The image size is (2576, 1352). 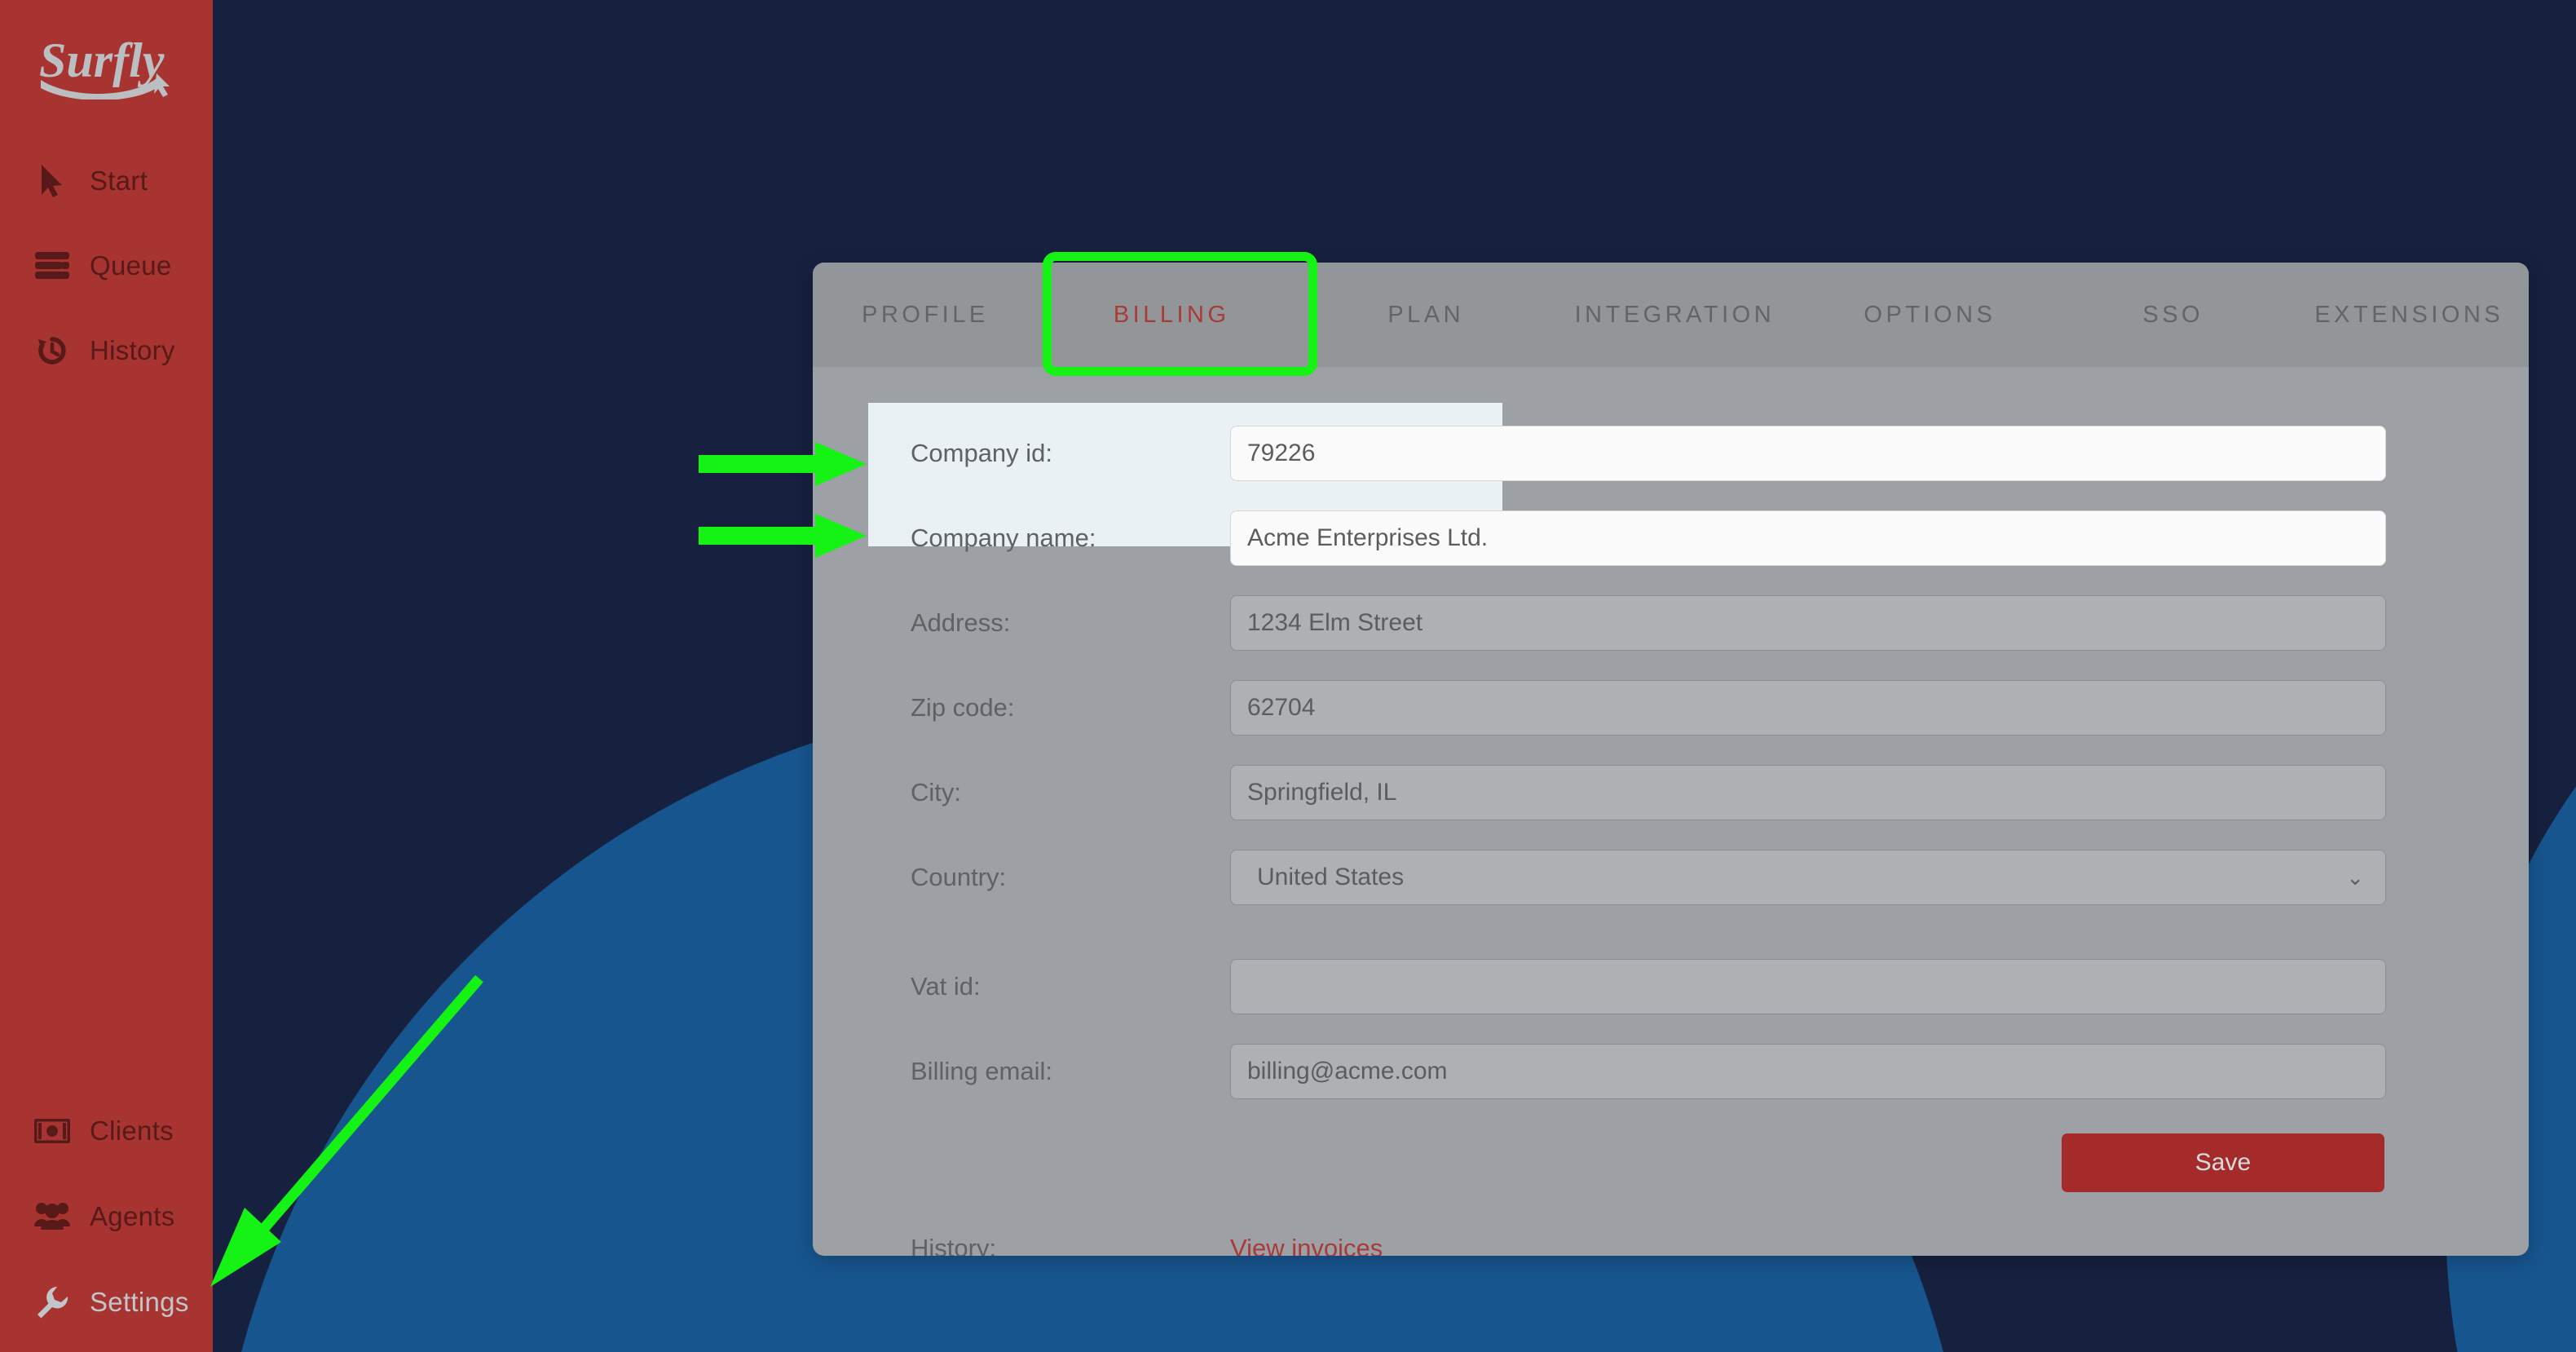 I want to click on sidebar-item-clients: Clients, so click(x=106, y=1131).